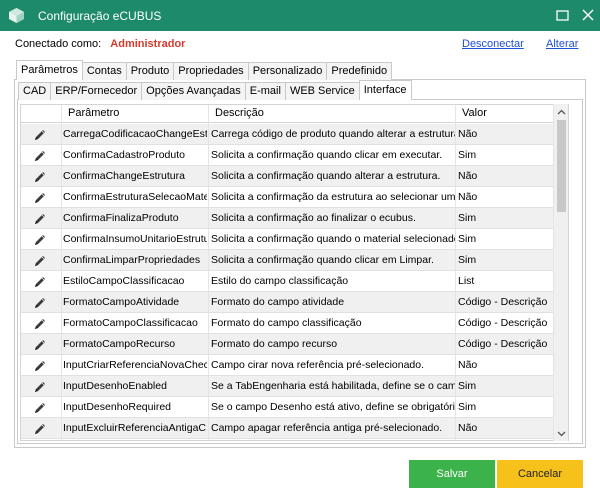 The height and width of the screenshot is (500, 600). I want to click on disconnect-link: Desconectar, so click(493, 44).